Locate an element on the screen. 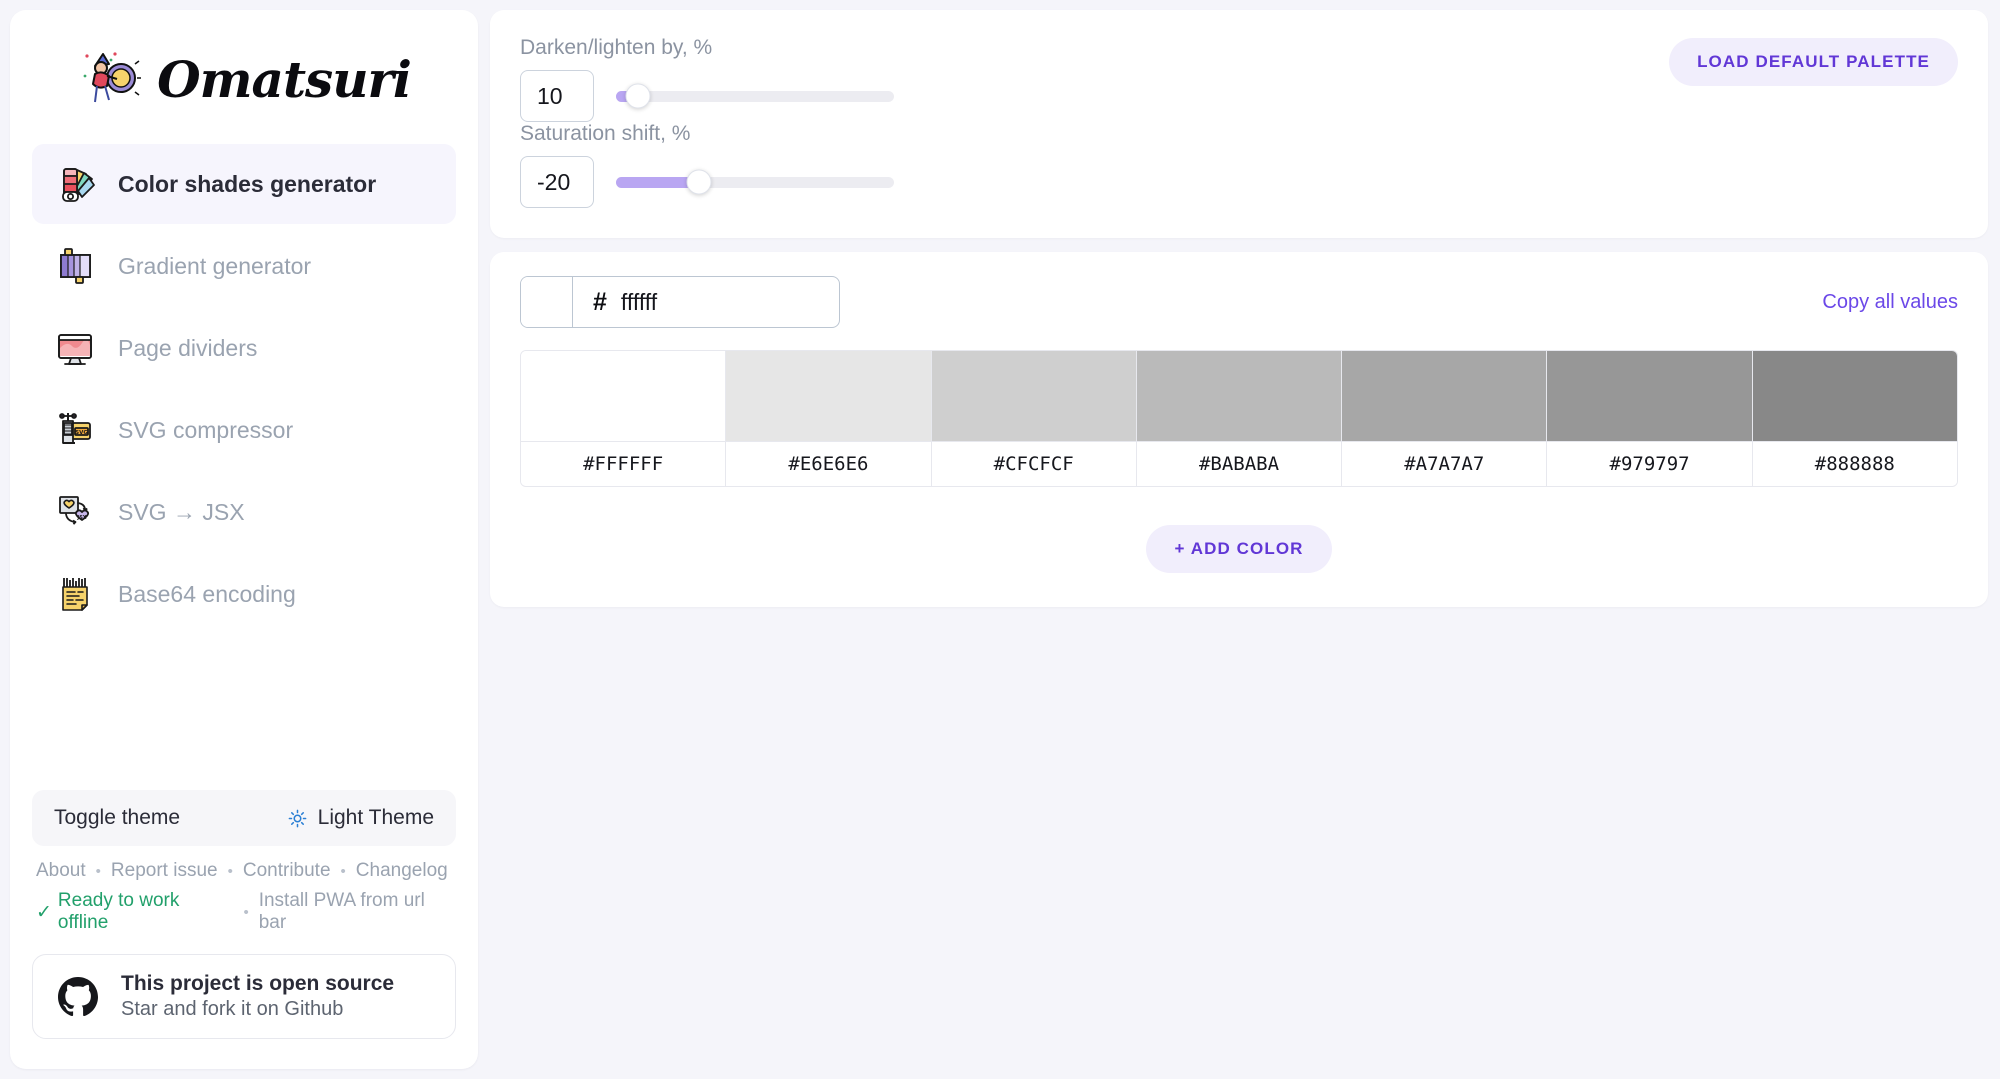  sidebar-item-label: Base64 encoding is located at coordinates (207, 593).